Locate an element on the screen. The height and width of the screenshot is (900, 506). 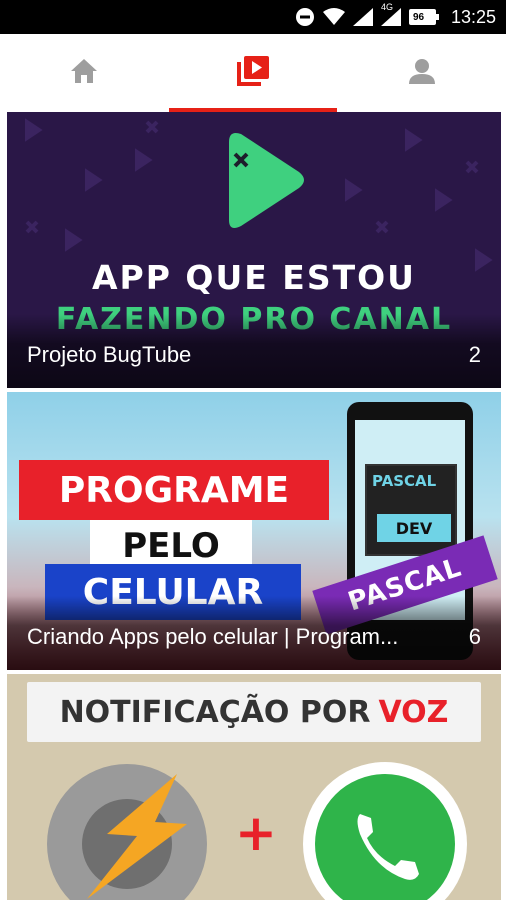
playlist-caption: Criando Apps pelo celular | Program... 6 is located at coordinates (254, 633).